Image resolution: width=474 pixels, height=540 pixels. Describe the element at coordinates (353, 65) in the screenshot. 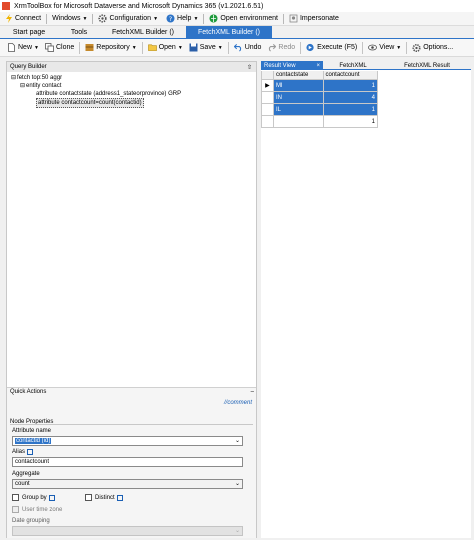

I see `tab-fetchxml: FetchXML` at that location.